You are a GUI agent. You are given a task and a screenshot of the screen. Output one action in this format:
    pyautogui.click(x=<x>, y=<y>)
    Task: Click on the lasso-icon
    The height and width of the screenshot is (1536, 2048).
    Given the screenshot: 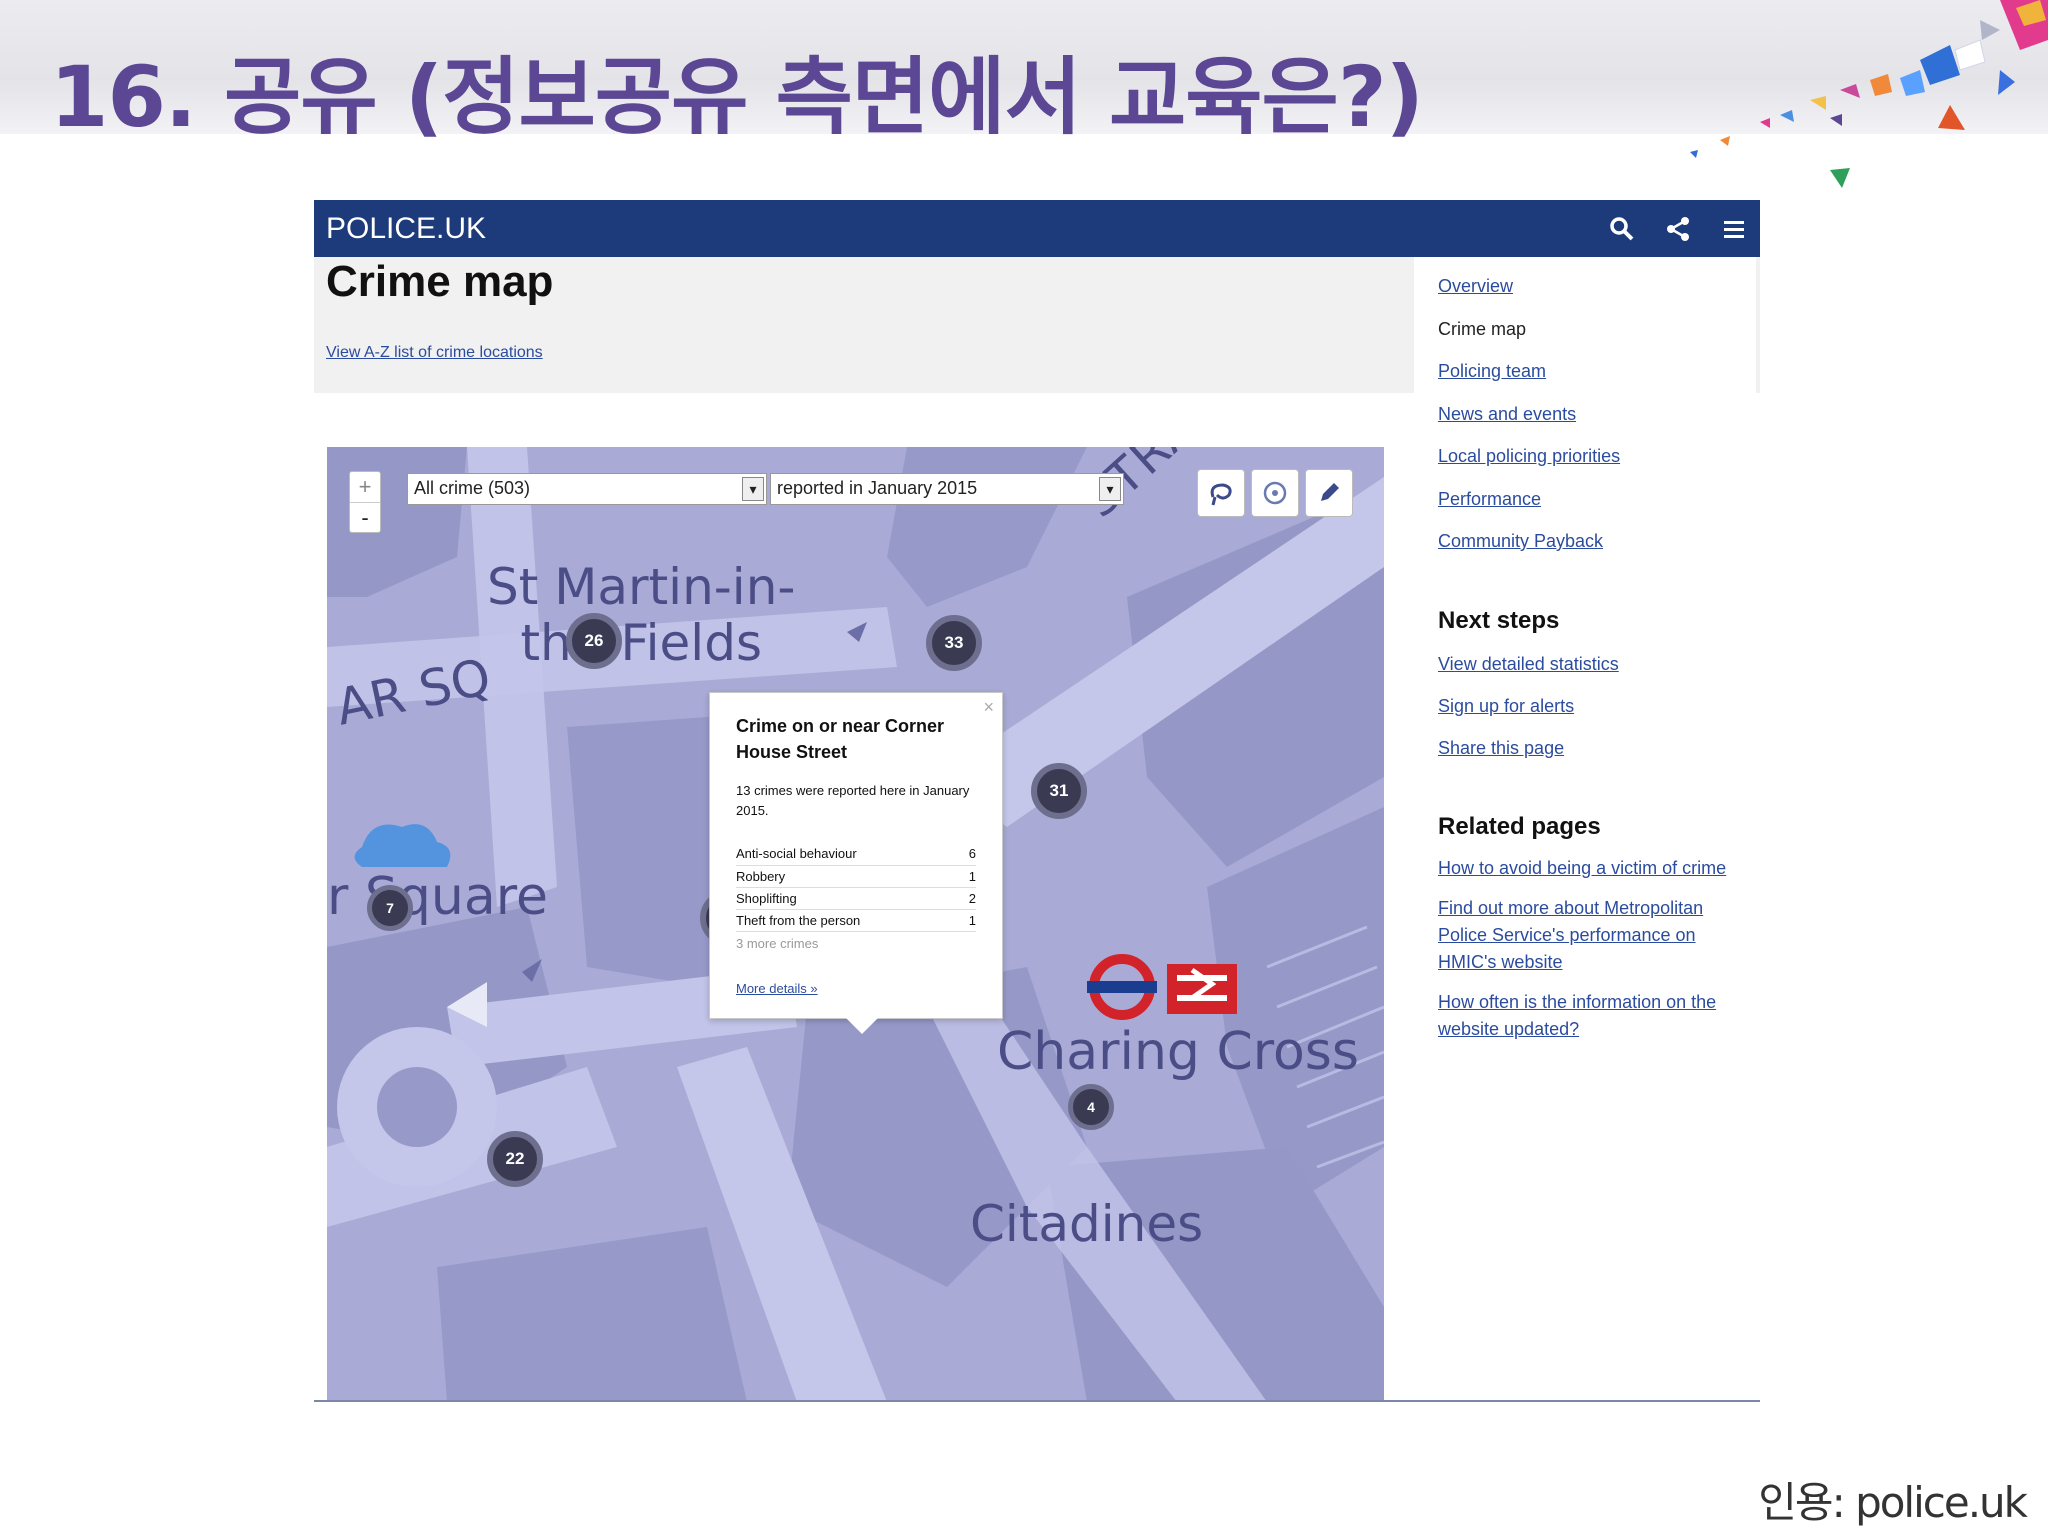 What is the action you would take?
    pyautogui.click(x=1221, y=494)
    